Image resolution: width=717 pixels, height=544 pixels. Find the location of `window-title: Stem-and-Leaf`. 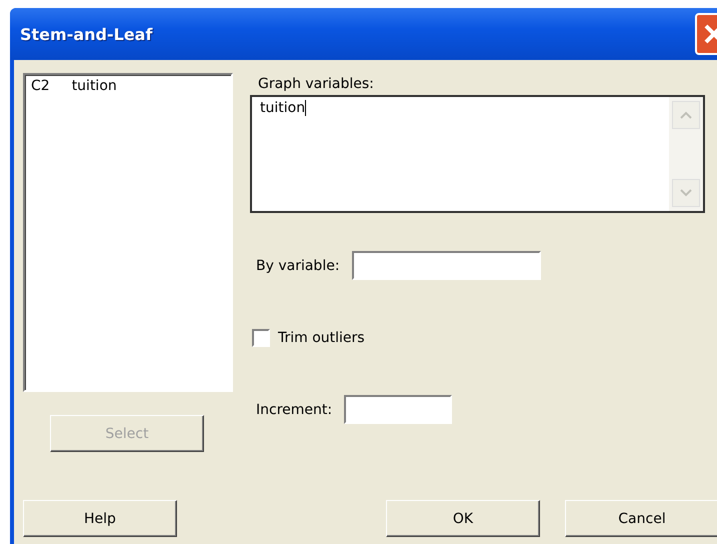

window-title: Stem-and-Leaf is located at coordinates (86, 34).